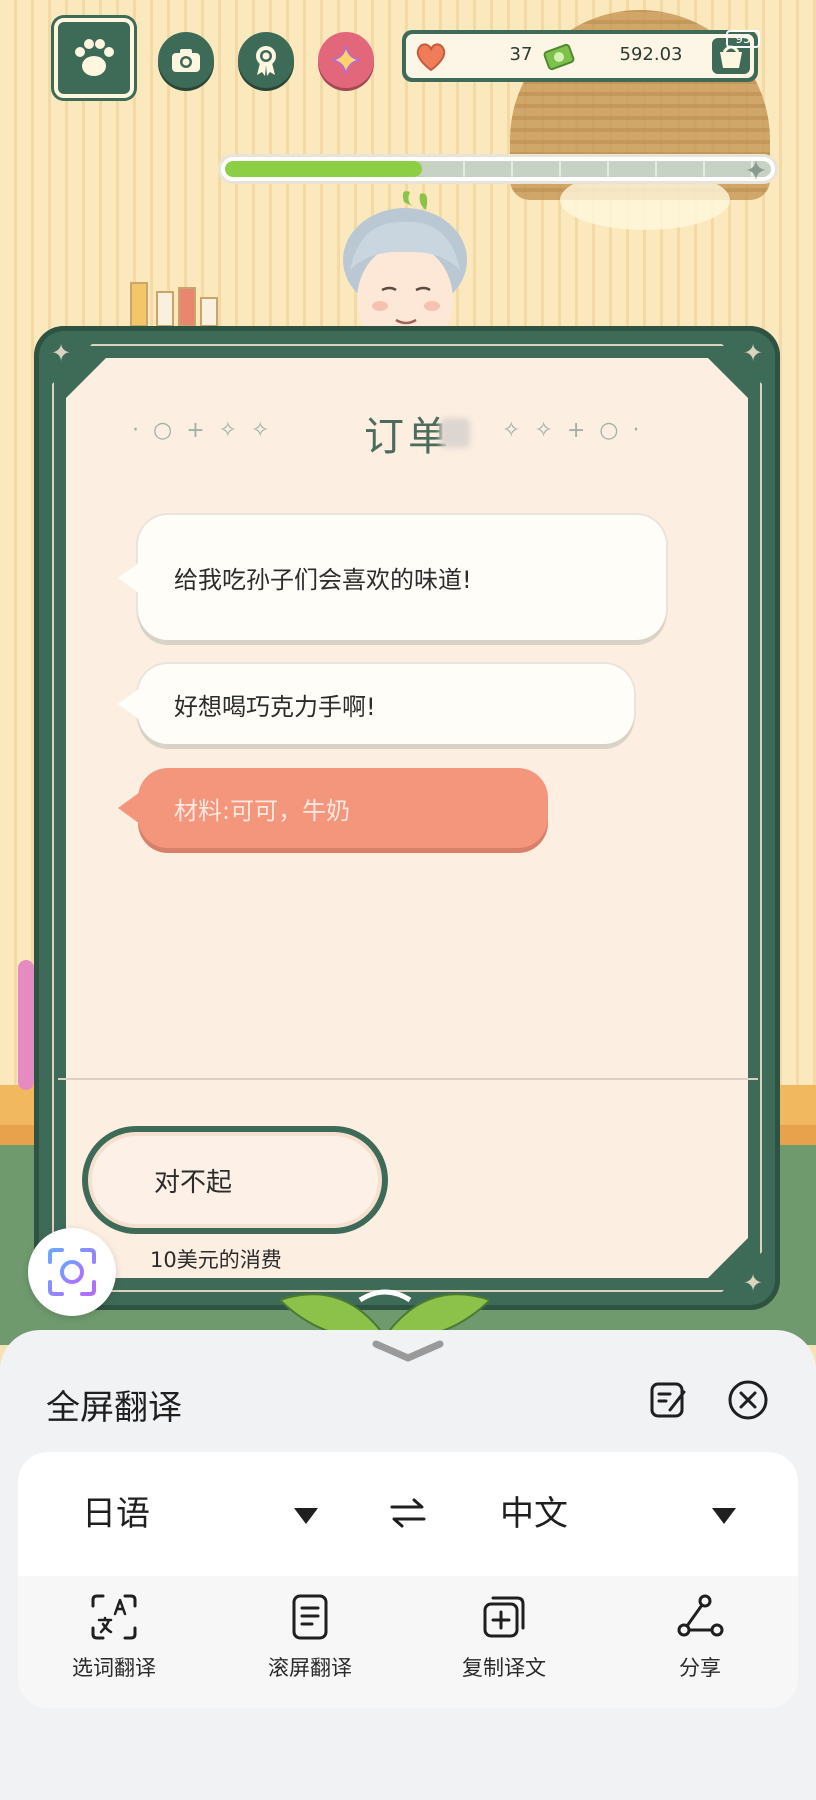 The image size is (816, 1800). Describe the element at coordinates (275, 706) in the screenshot. I see `order-message-text: 好想喝巧克力手啊!` at that location.